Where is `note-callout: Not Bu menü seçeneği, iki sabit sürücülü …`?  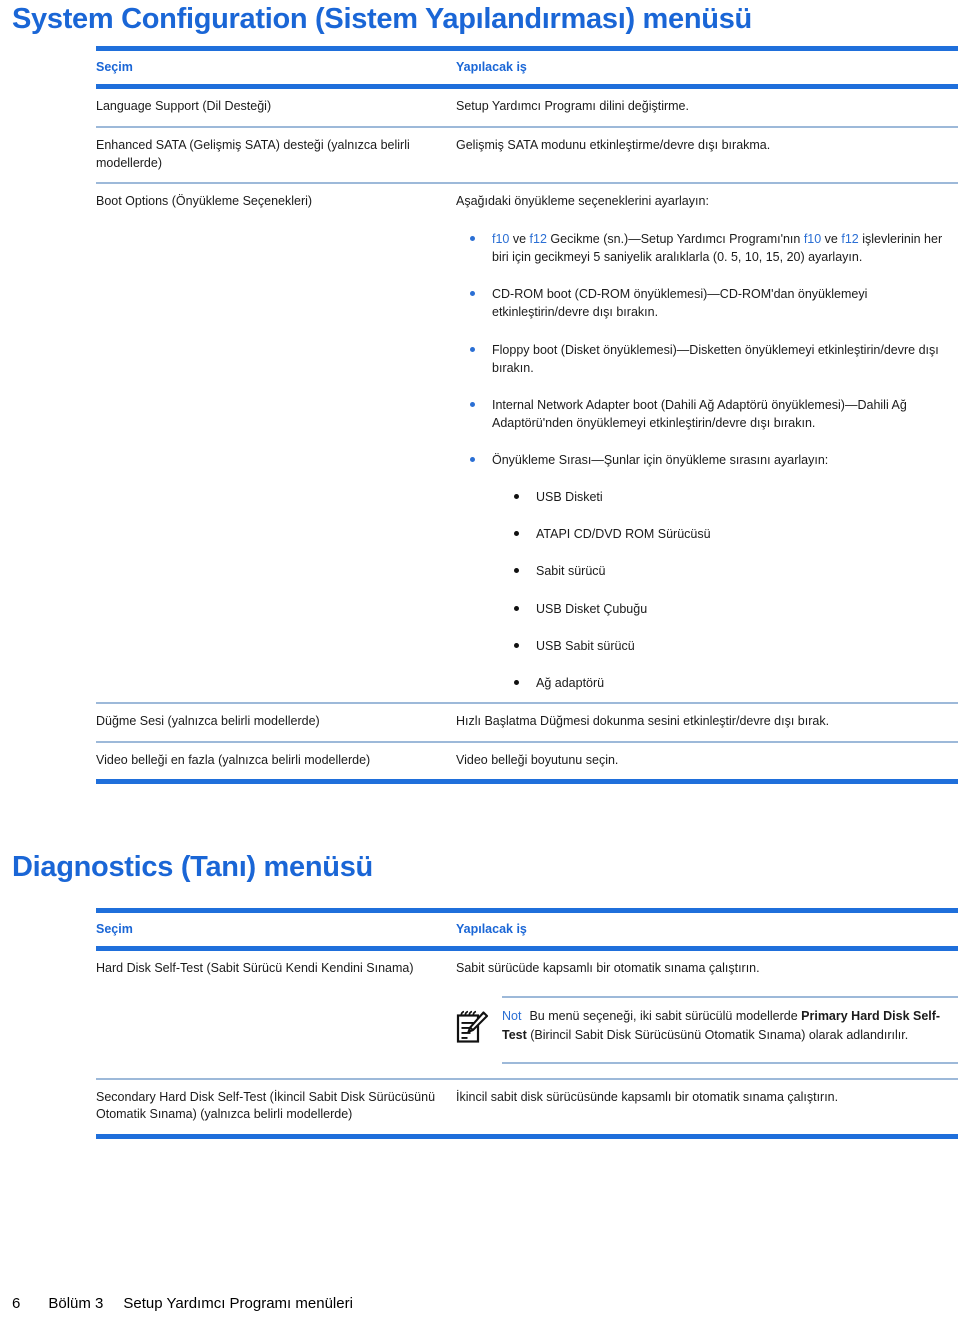
note-callout: Not Bu menü seçeneği, iki sabit sürücülü … is located at coordinates (707, 1029).